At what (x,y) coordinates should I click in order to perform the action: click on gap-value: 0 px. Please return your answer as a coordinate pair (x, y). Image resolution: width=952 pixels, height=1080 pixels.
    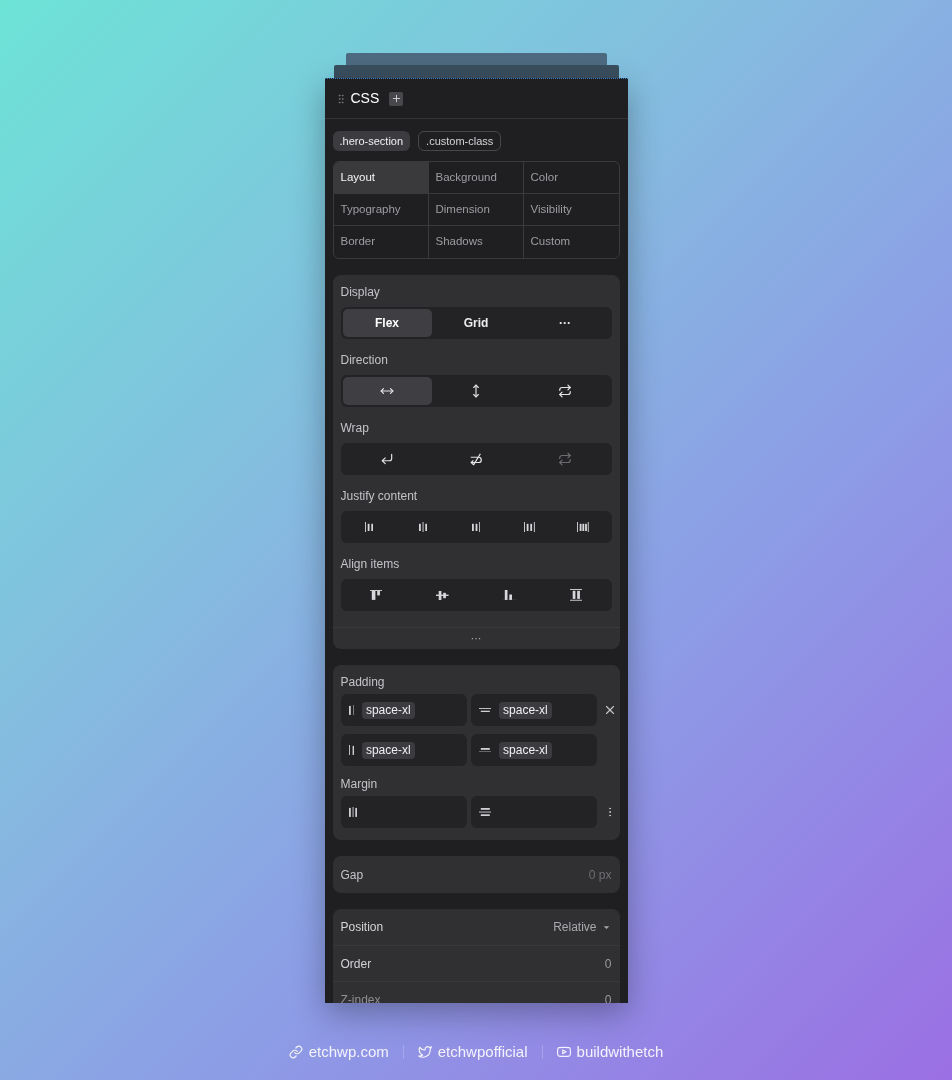
    Looking at the image, I should click on (600, 875).